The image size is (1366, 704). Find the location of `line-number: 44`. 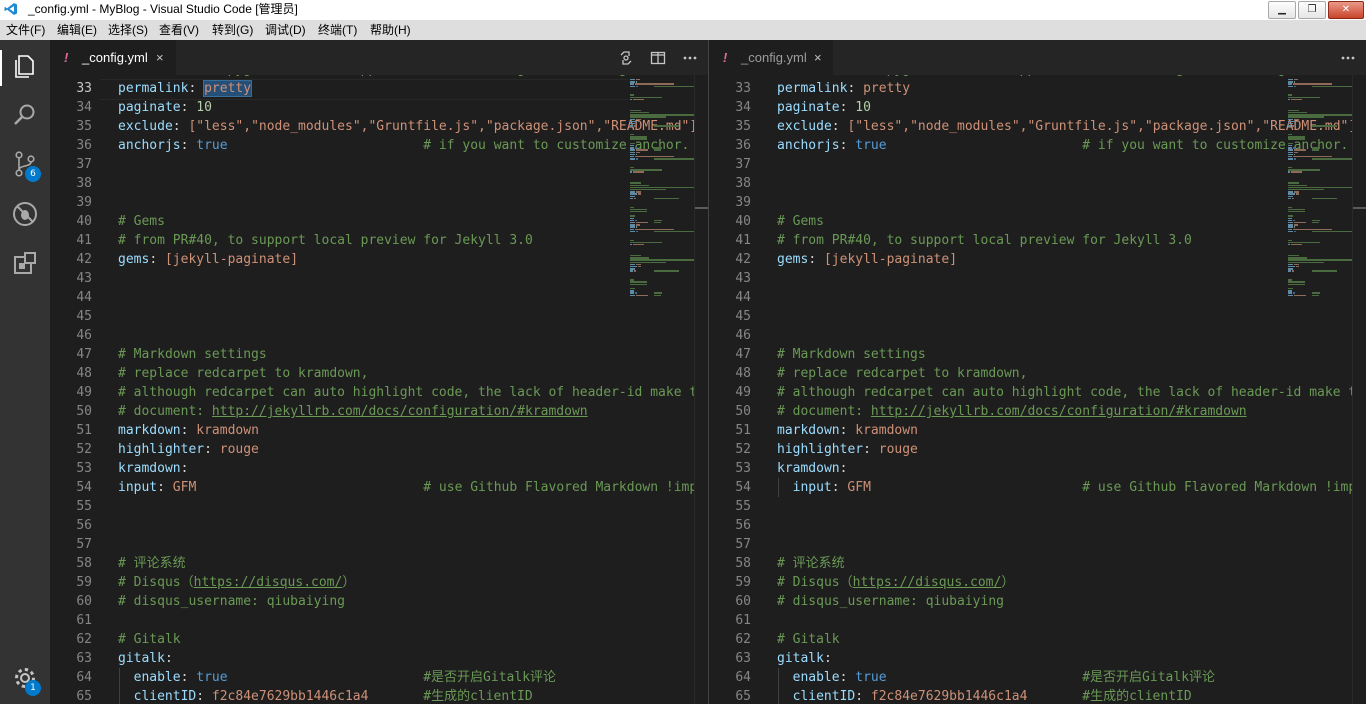

line-number: 44 is located at coordinates (84, 297).